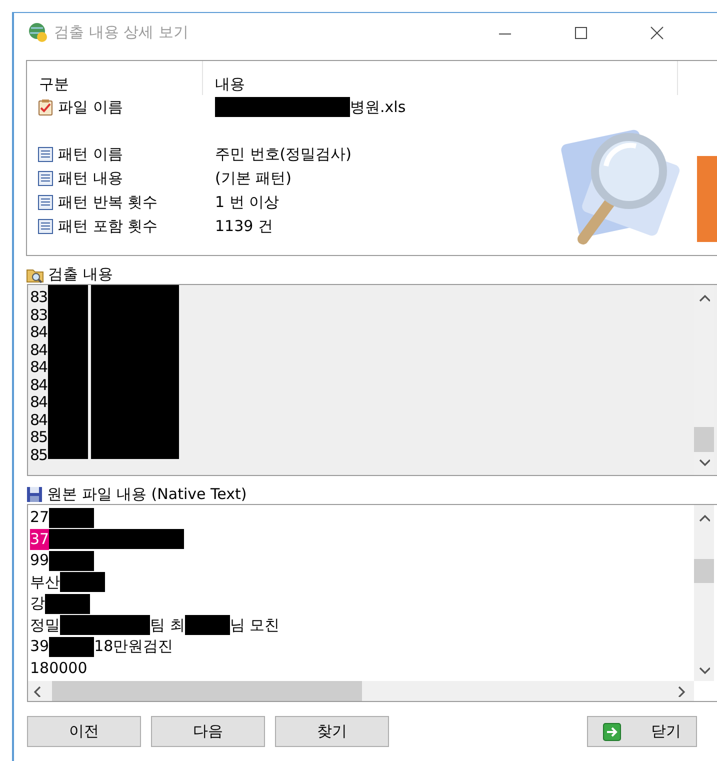 The image size is (717, 761). What do you see at coordinates (40, 560) in the screenshot?
I see `value-text: 99` at bounding box center [40, 560].